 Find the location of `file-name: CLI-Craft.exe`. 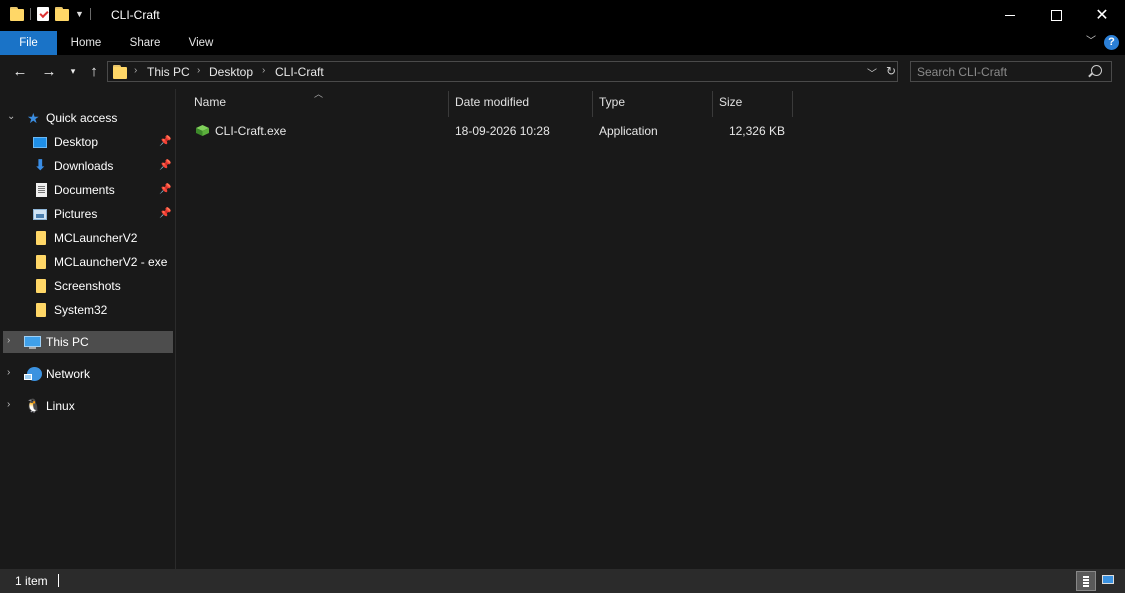

file-name: CLI-Craft.exe is located at coordinates (250, 131).